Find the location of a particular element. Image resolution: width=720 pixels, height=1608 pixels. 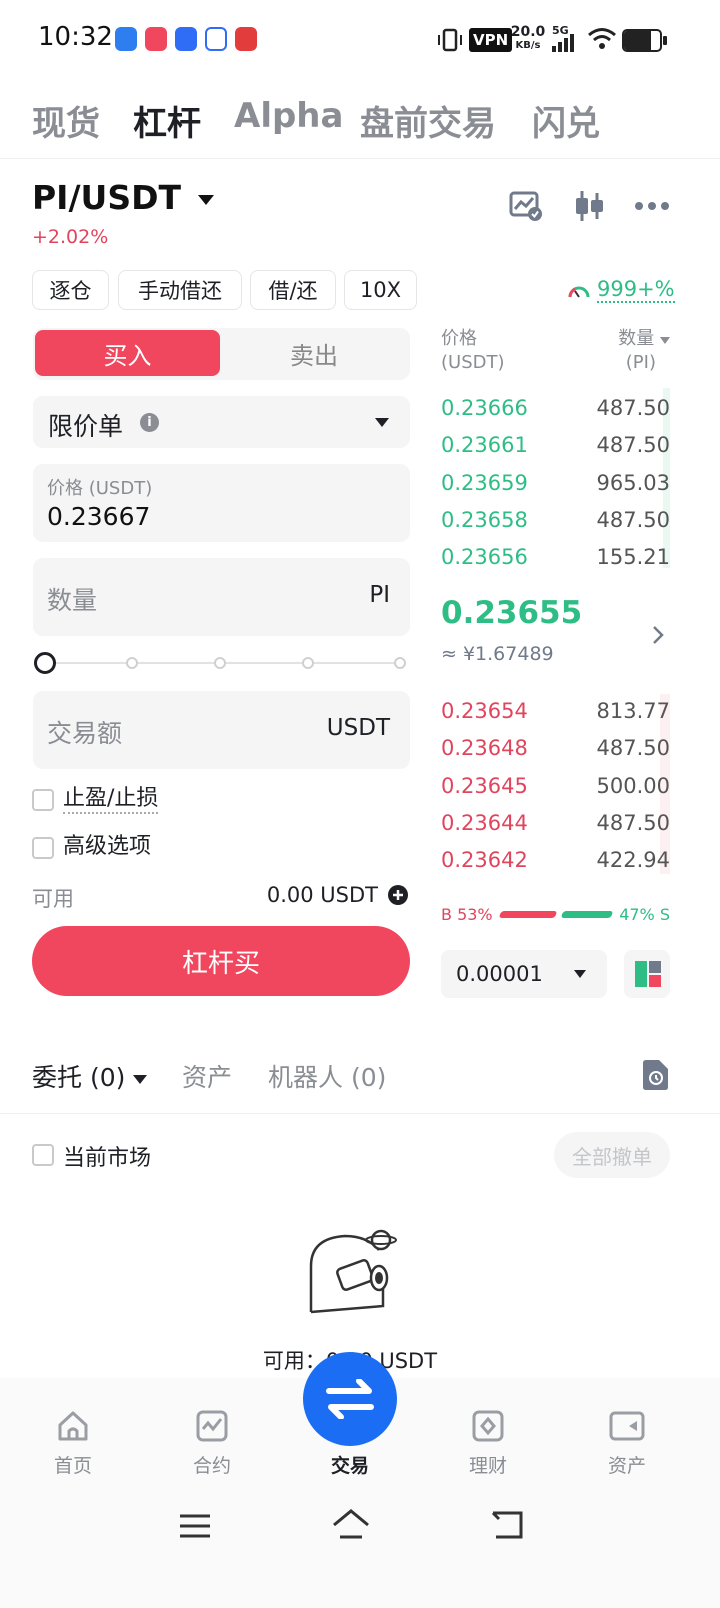

tab-spot: 现货 is located at coordinates (66, 120).